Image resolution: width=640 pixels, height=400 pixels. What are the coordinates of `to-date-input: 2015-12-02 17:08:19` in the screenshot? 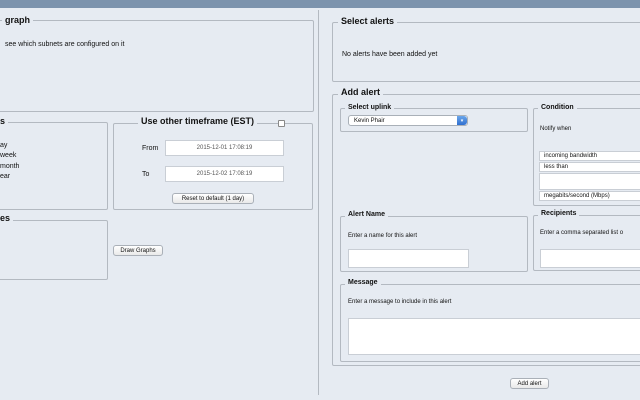 It's located at (224, 174).